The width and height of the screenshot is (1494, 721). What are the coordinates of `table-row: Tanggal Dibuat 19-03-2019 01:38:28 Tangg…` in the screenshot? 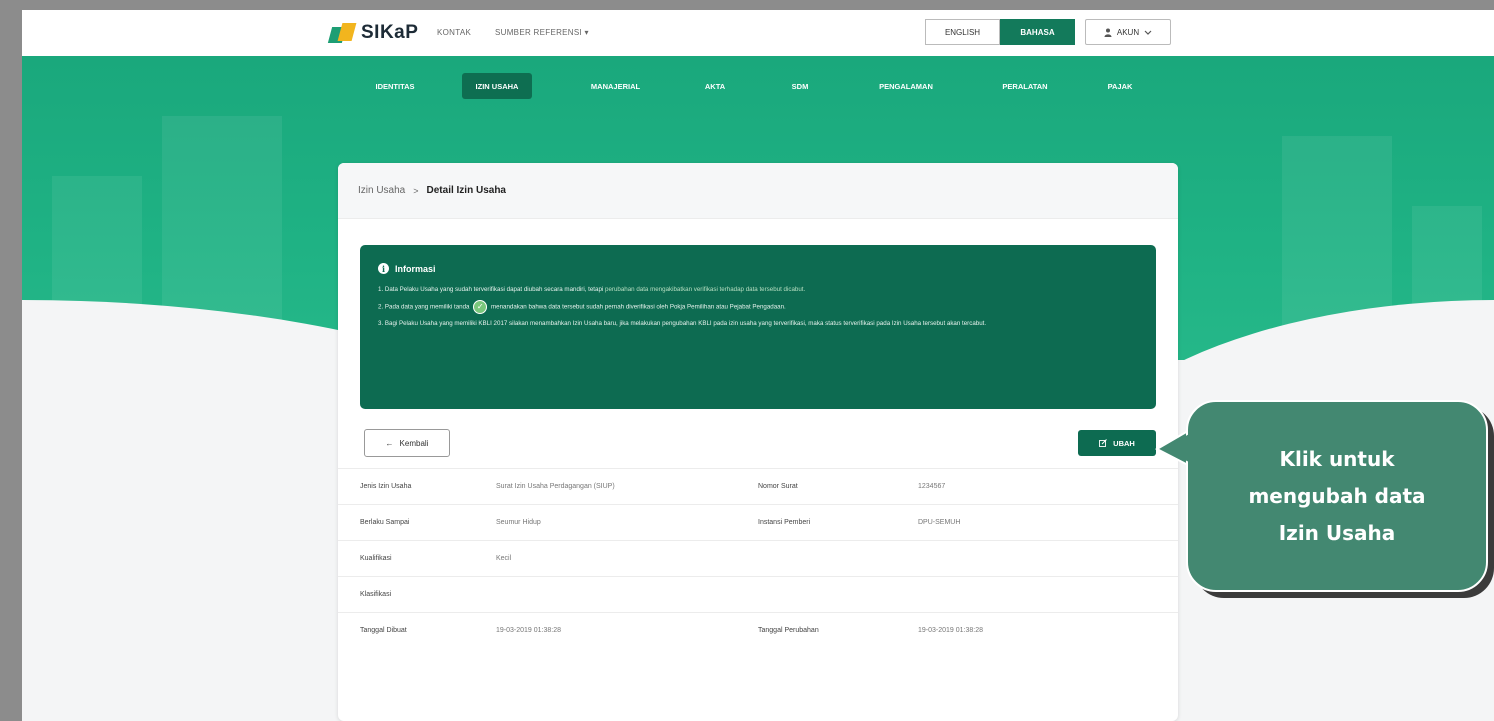 It's located at (758, 630).